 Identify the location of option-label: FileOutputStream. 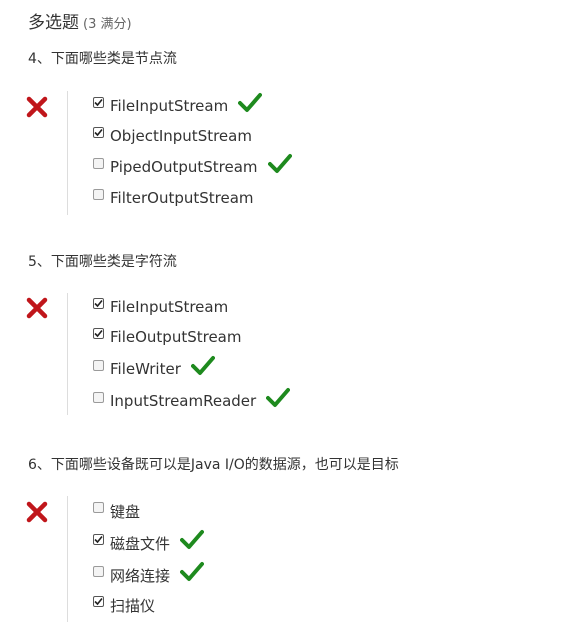
(176, 337).